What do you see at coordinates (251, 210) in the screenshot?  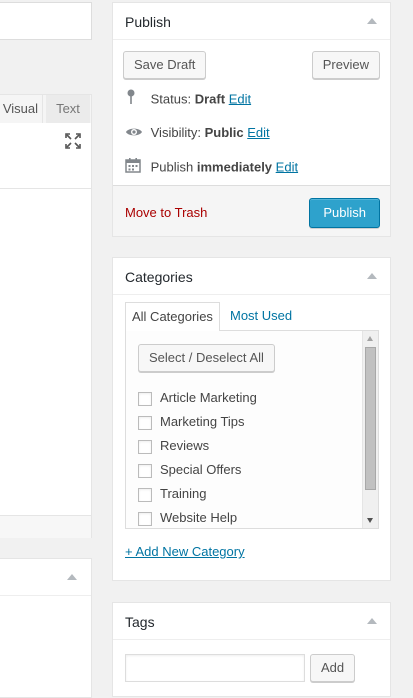 I see `major-actions: Move to Trash Publish` at bounding box center [251, 210].